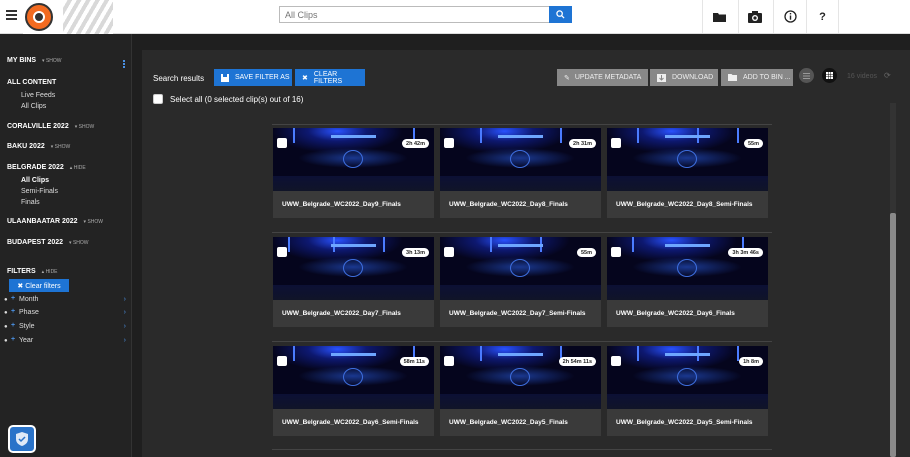 The image size is (910, 457). What do you see at coordinates (225, 77) in the screenshot?
I see `save-icon` at bounding box center [225, 77].